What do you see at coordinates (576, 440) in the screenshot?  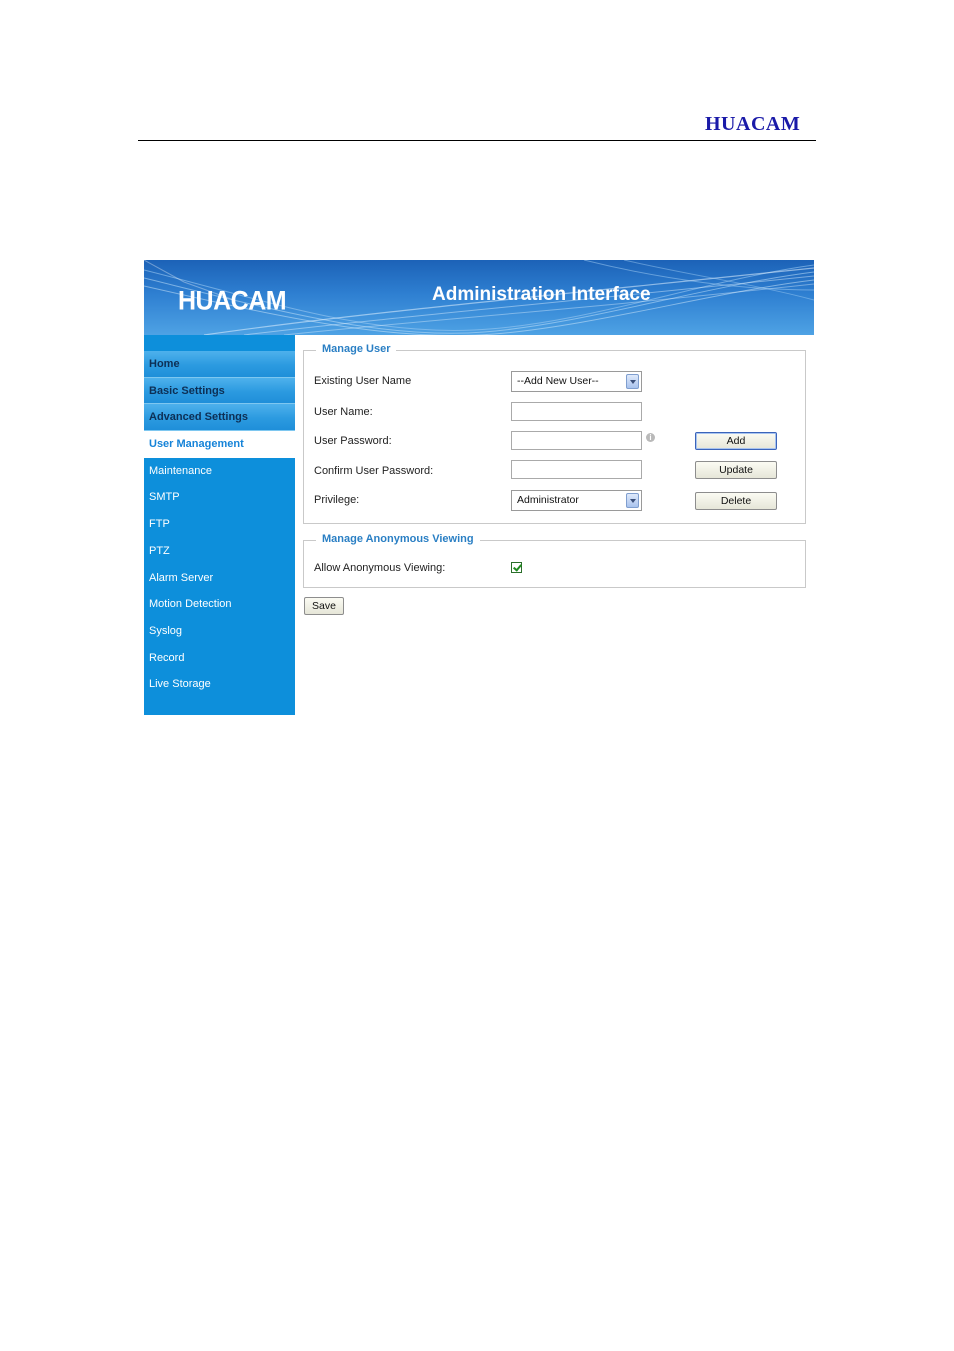 I see `user-password-input` at bounding box center [576, 440].